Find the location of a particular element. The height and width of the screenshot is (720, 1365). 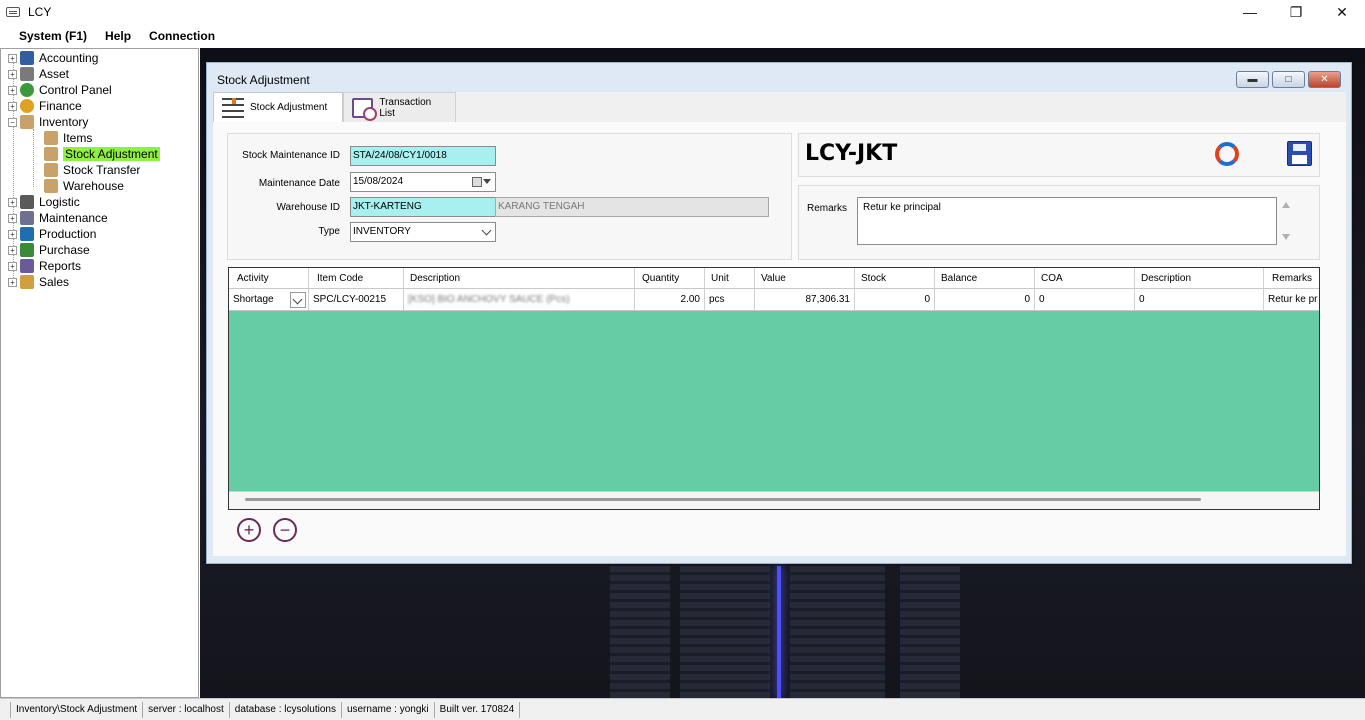

sliders-icon is located at coordinates (233, 107).